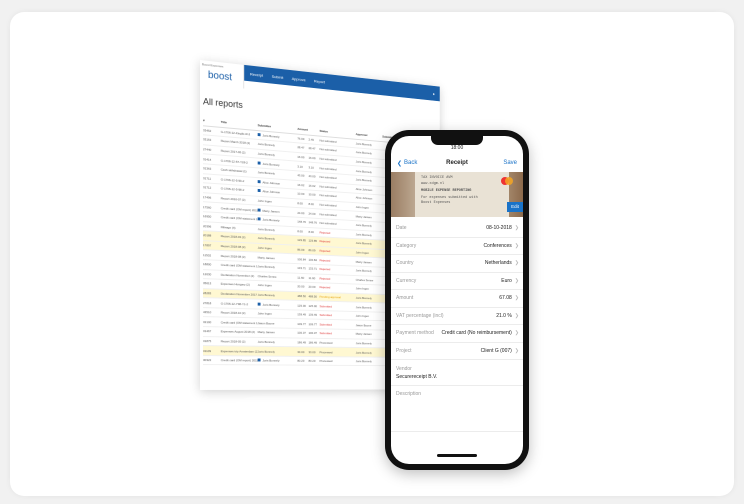  I want to click on cell-submitter-text: Charles Senne, so click(267, 276).